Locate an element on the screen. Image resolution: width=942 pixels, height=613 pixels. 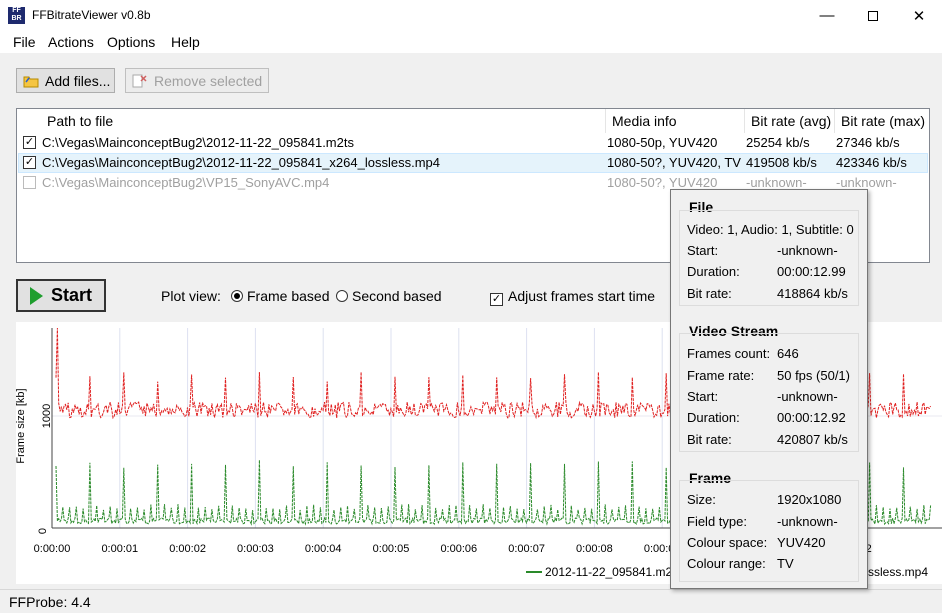
maximize-button is located at coordinates (873, 15).